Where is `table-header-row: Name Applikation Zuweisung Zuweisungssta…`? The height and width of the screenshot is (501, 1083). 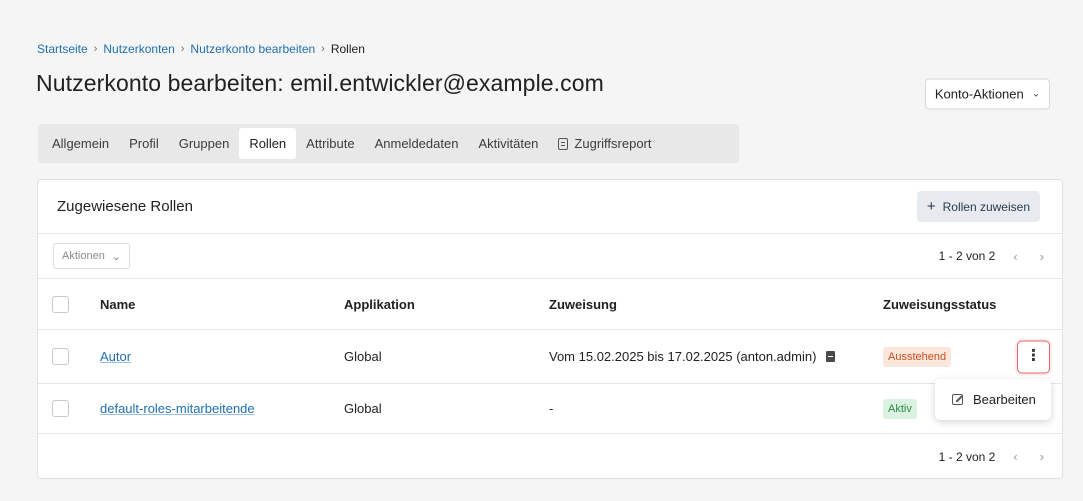
table-header-row: Name Applikation Zuweisung Zuweisungssta… is located at coordinates (550, 304).